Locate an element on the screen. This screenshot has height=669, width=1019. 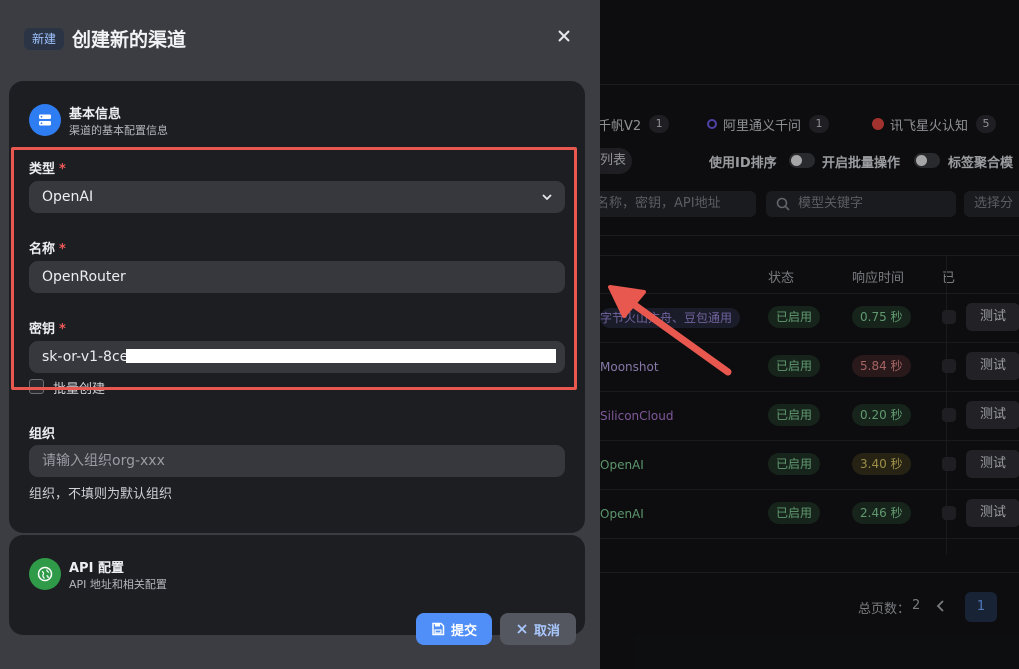
save-icon is located at coordinates (438, 629).